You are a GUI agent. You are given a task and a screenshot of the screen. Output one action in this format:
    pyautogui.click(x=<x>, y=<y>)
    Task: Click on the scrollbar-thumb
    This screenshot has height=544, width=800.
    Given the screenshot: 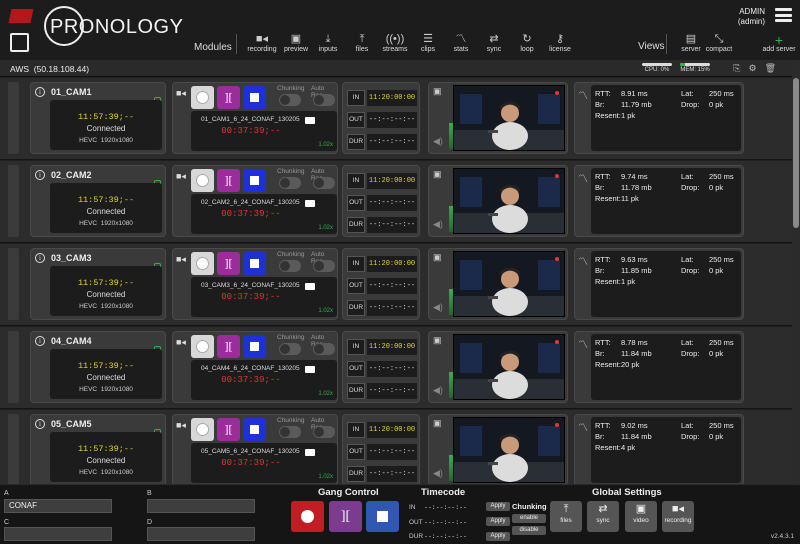 What is the action you would take?
    pyautogui.click(x=796, y=153)
    